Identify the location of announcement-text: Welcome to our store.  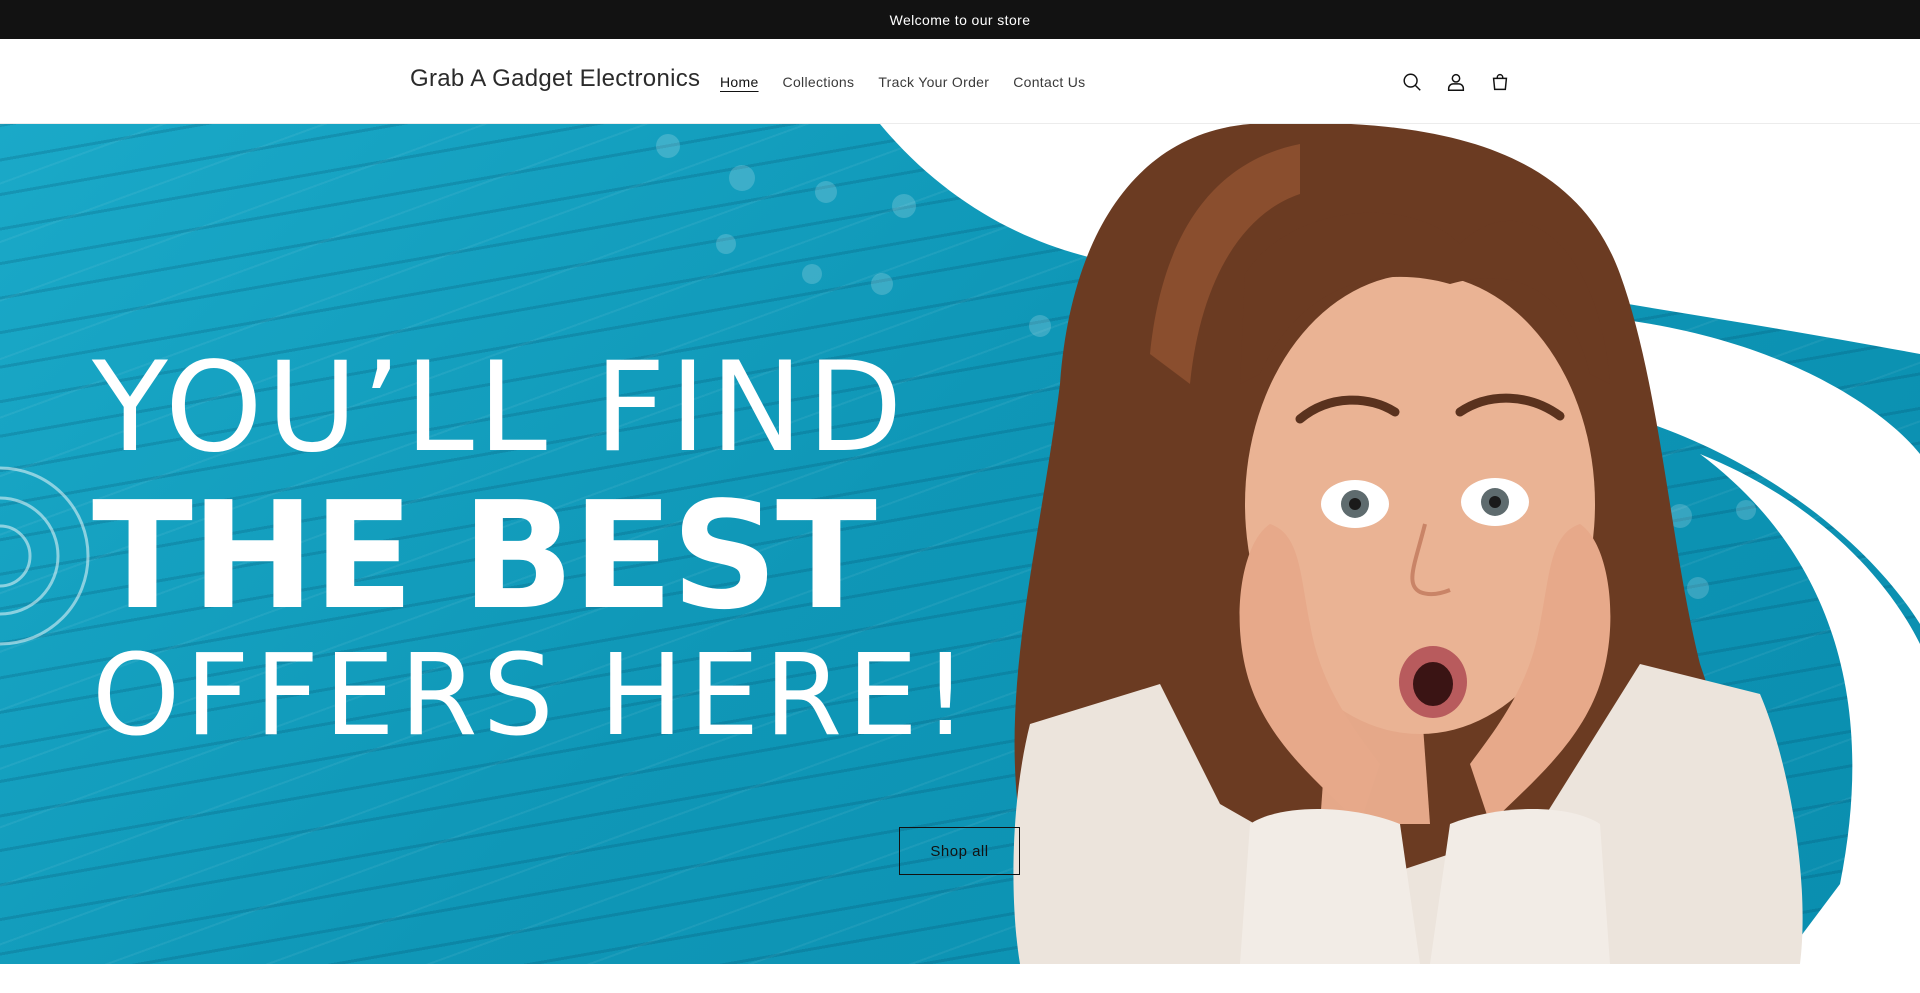
(960, 19).